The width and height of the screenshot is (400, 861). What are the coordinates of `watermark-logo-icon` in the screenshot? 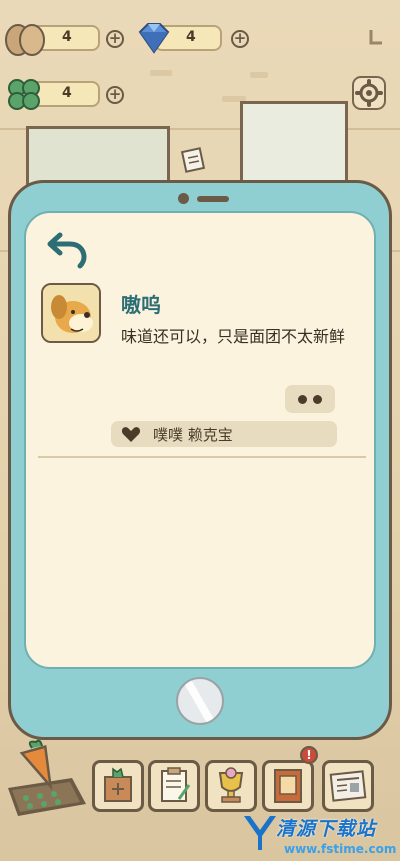 It's located at (260, 833).